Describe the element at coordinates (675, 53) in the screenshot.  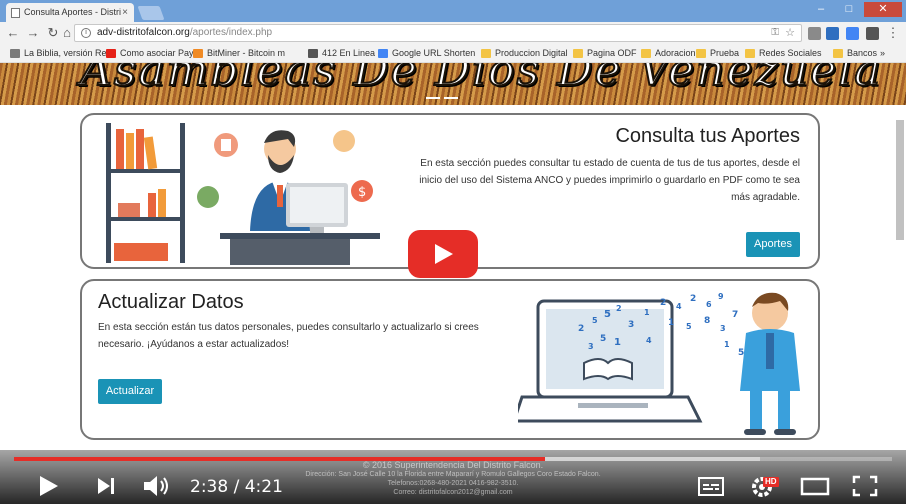
I see `bookmark-label: Adoracion` at that location.